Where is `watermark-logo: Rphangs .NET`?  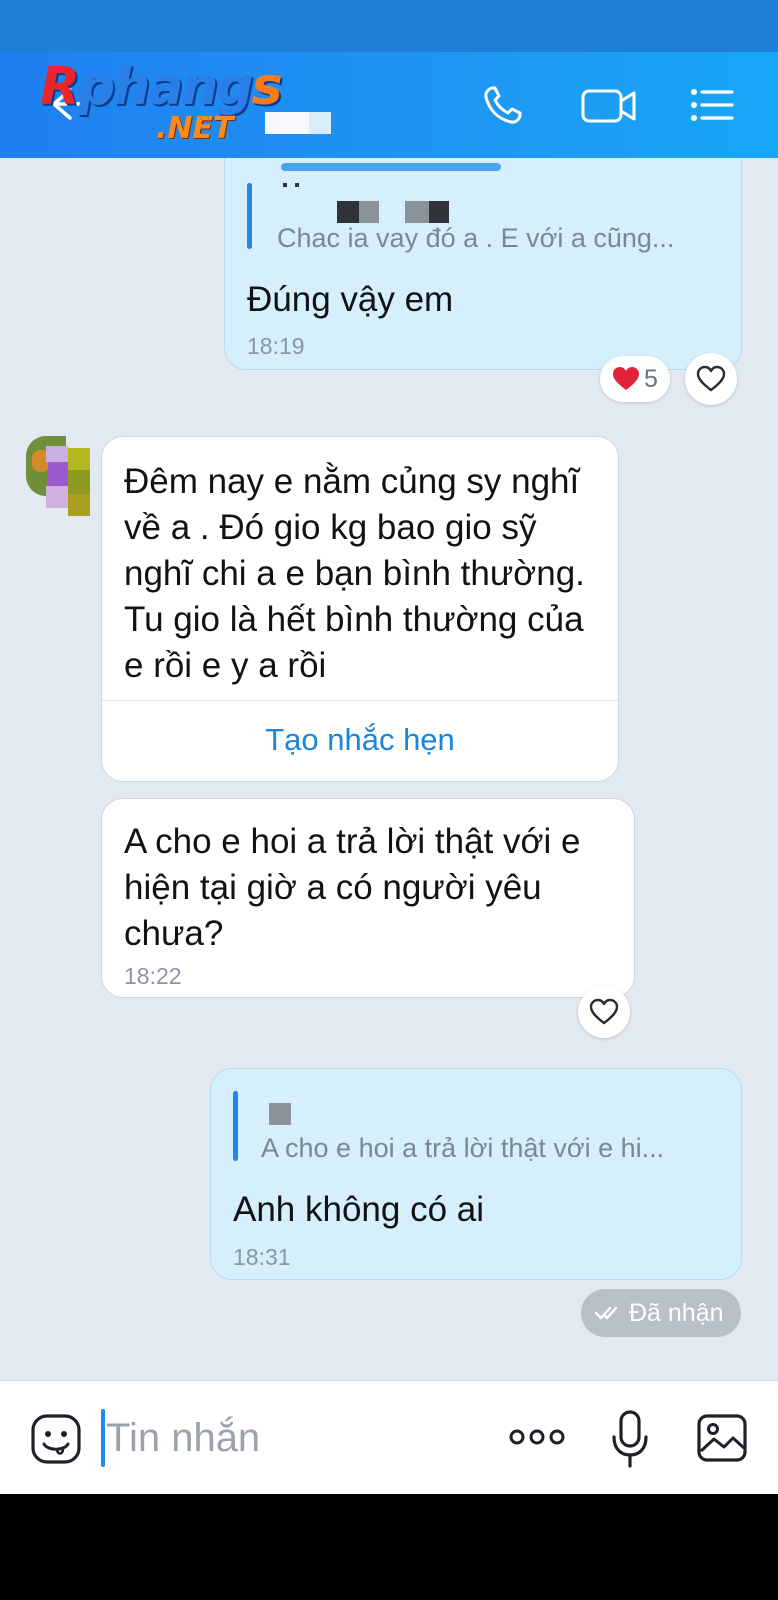 watermark-logo: Rphangs .NET is located at coordinates (161, 101).